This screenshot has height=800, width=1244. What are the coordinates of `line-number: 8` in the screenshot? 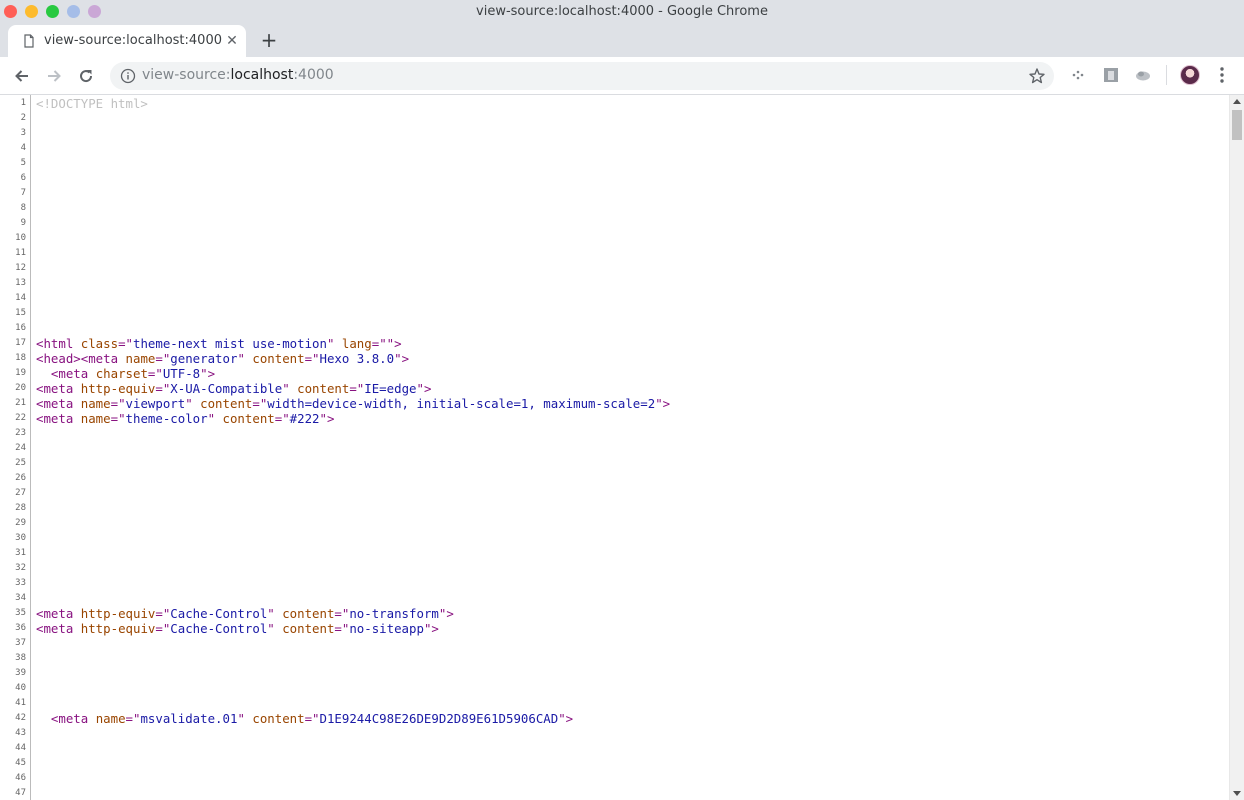 It's located at (23, 208).